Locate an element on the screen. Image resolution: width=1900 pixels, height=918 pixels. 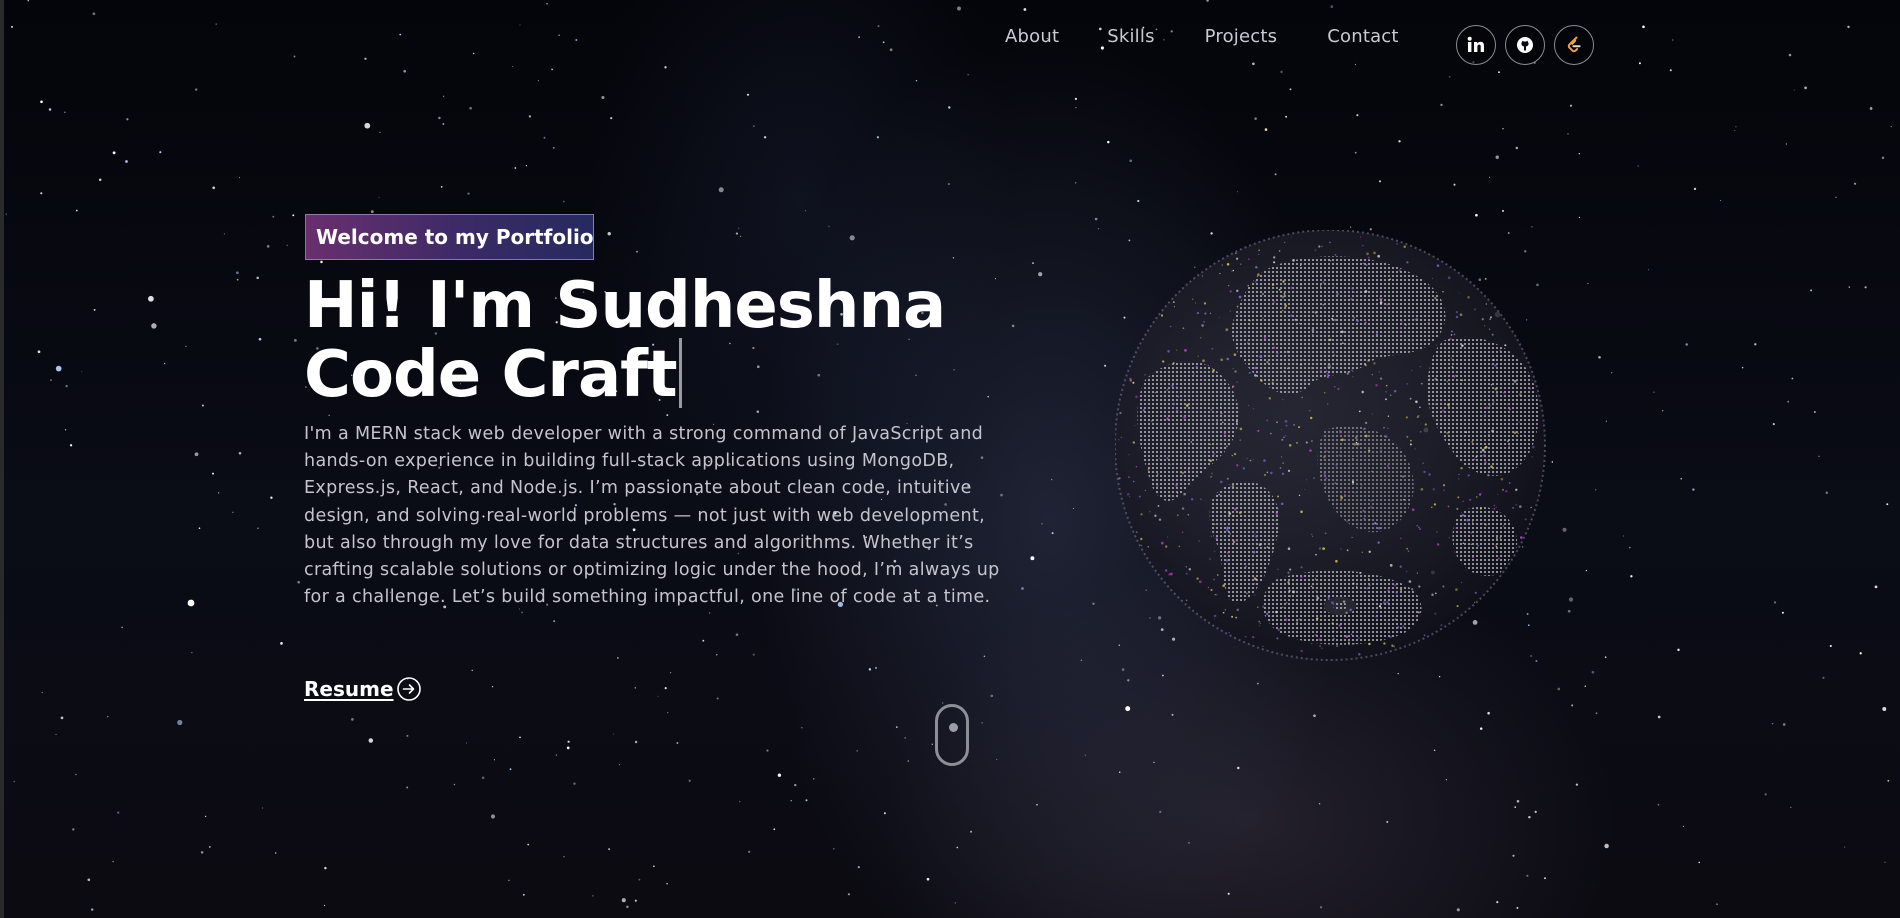
linkedin-button is located at coordinates (1476, 45).